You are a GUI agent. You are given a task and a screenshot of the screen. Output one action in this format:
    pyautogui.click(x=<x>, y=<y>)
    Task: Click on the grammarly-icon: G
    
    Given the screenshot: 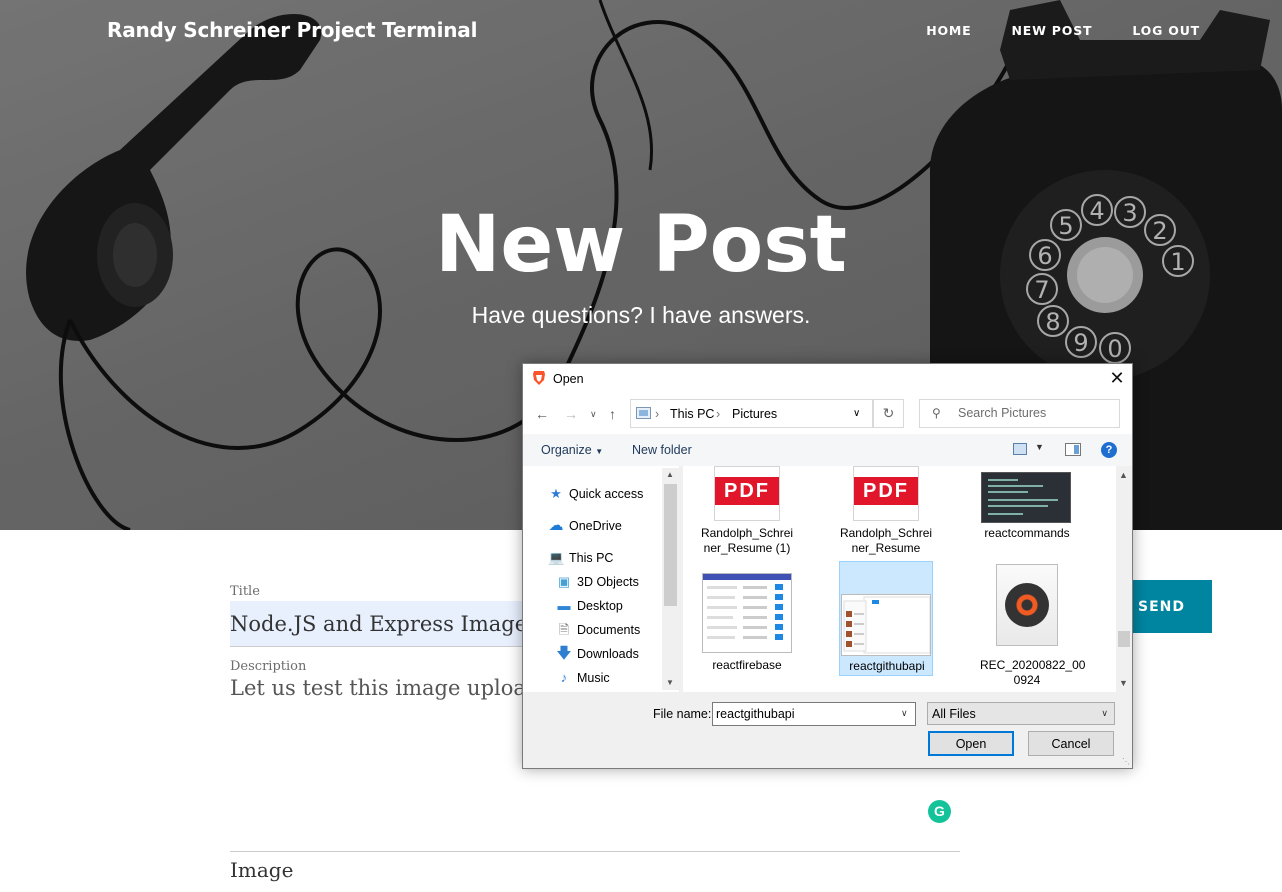 What is the action you would take?
    pyautogui.click(x=939, y=811)
    